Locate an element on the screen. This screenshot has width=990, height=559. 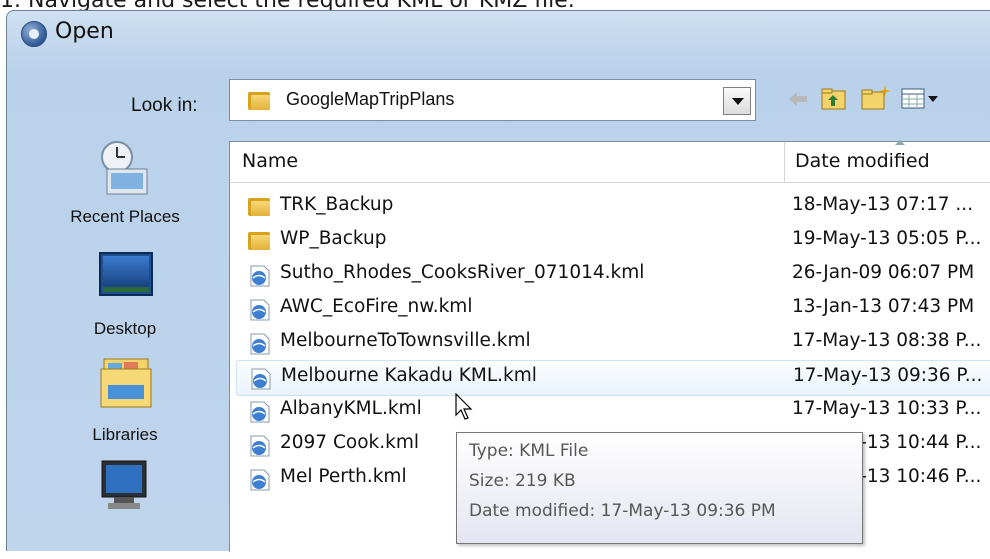
look-in-value: GoogleMapTripPlans is located at coordinates (370, 99).